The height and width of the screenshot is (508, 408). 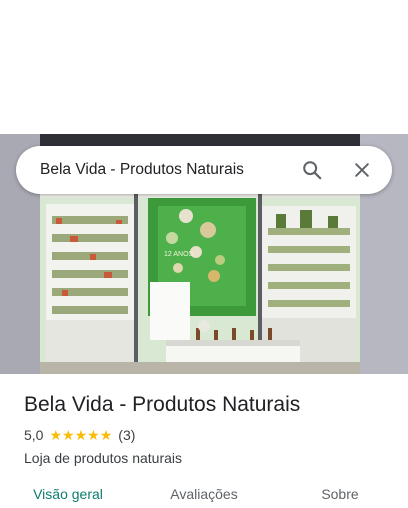 What do you see at coordinates (362, 170) in the screenshot?
I see `close-icon` at bounding box center [362, 170].